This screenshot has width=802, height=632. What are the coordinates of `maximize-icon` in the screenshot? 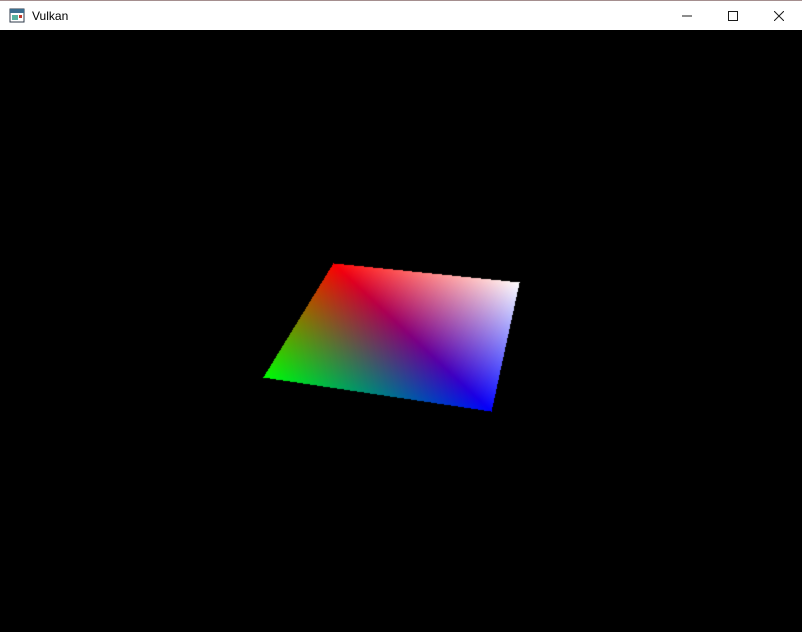 It's located at (733, 15).